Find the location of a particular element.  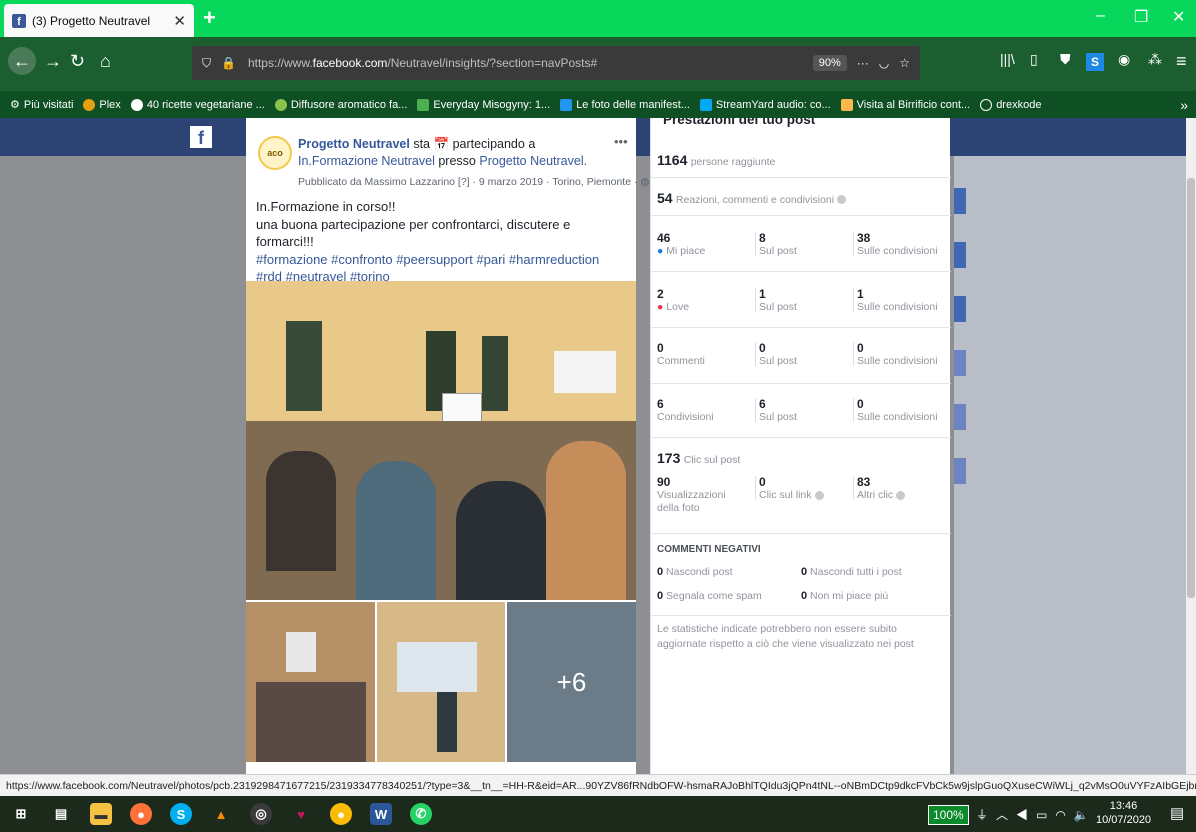

event-link: In.Formazione Neutravel is located at coordinates (366, 161).